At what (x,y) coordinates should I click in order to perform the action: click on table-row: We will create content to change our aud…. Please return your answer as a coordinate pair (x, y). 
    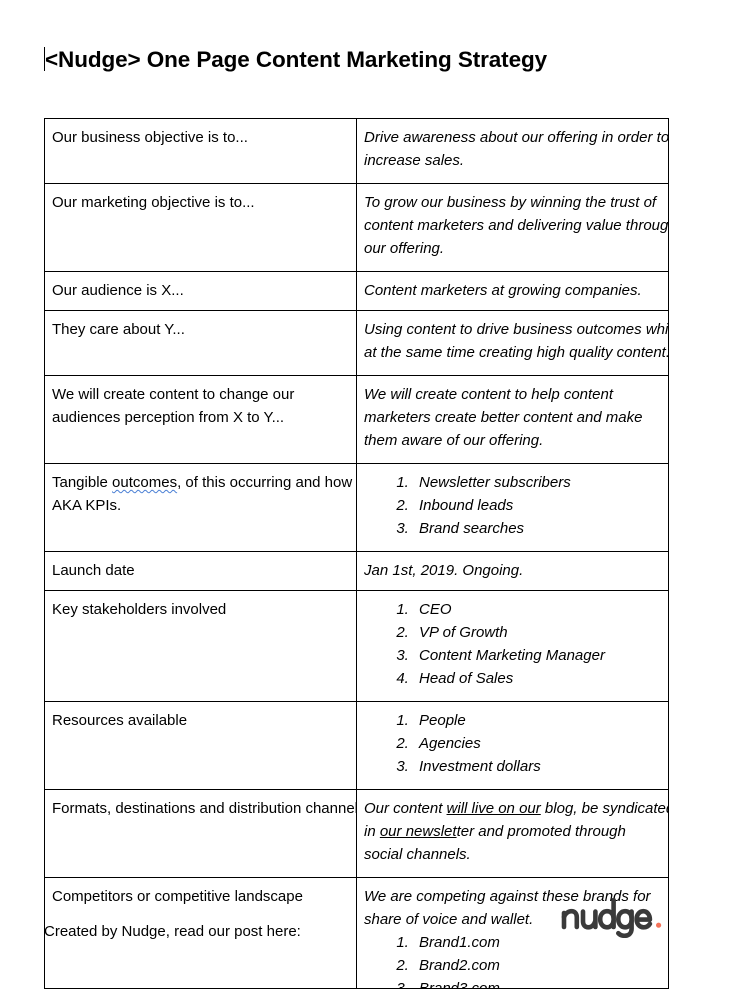
    Looking at the image, I should click on (356, 419).